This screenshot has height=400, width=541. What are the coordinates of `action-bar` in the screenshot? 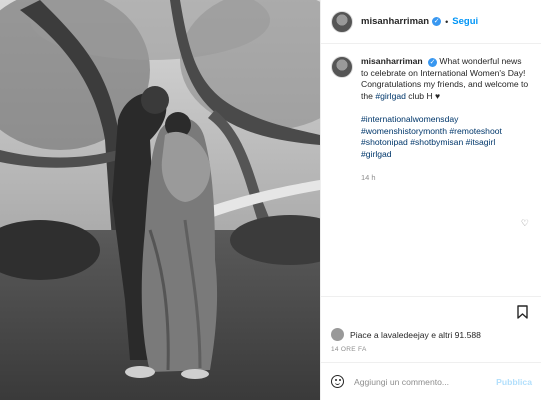 It's located at (431, 311).